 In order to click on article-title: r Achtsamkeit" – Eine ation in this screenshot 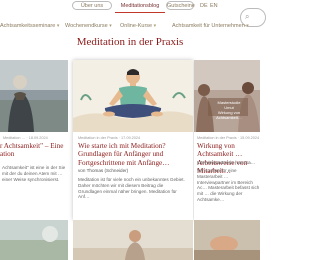, I will do `click(33, 150)`.